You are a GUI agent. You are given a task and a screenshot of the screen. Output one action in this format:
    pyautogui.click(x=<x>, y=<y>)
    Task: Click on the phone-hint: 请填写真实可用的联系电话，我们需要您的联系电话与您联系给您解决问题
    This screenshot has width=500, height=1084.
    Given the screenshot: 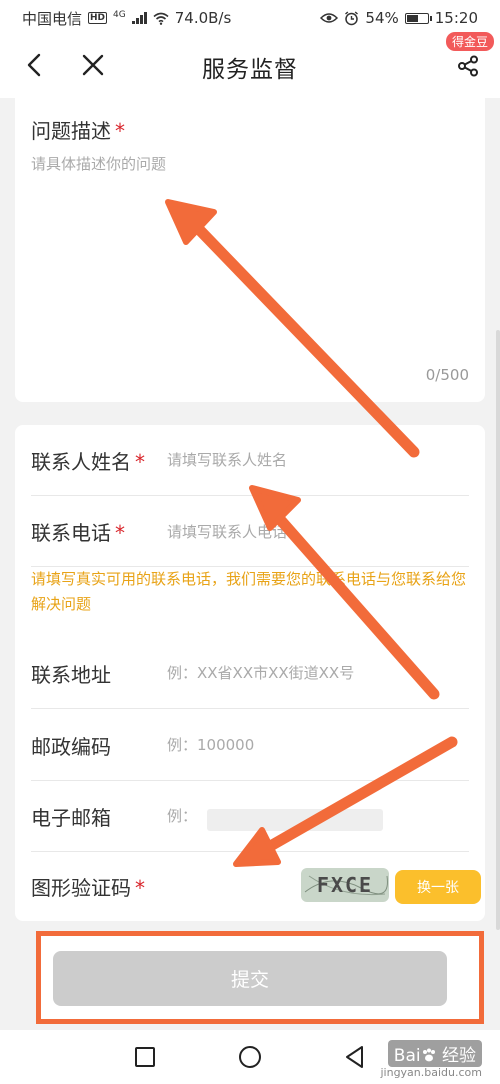 What is the action you would take?
    pyautogui.click(x=249, y=591)
    